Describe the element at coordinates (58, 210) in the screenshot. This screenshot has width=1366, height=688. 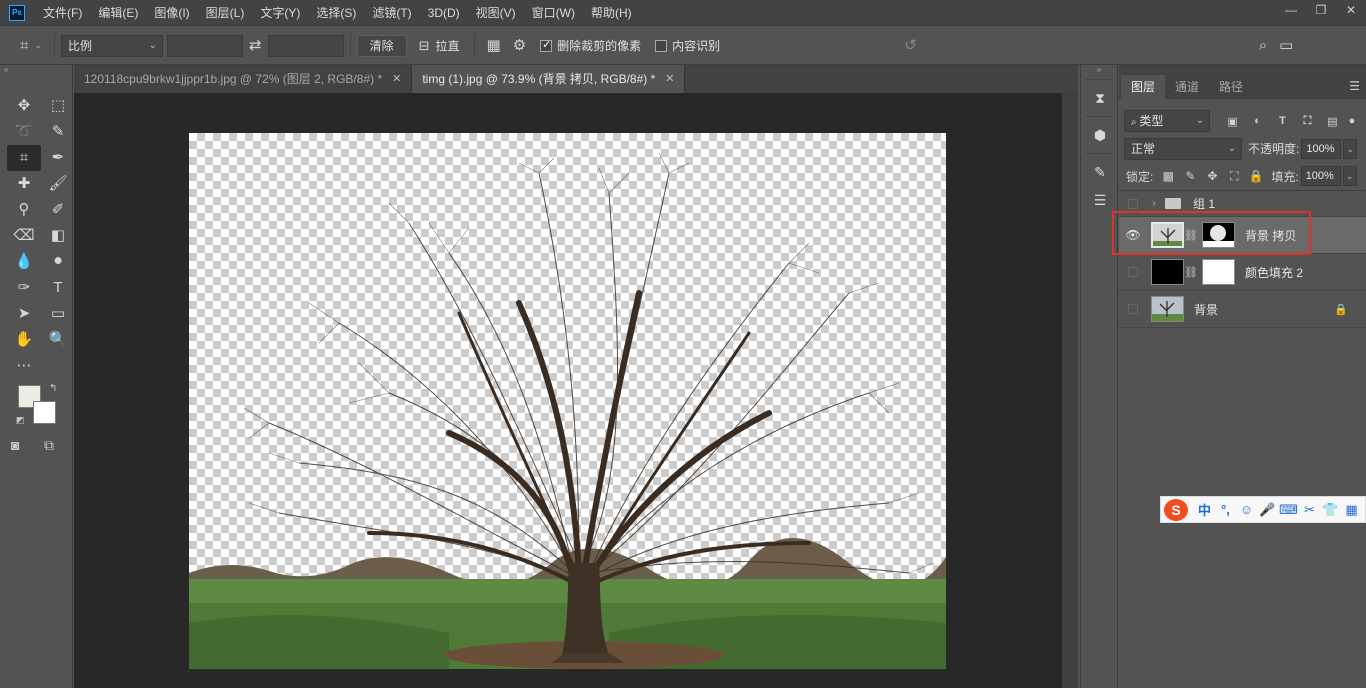
I see `history-brush-tool-icon: ✐` at that location.